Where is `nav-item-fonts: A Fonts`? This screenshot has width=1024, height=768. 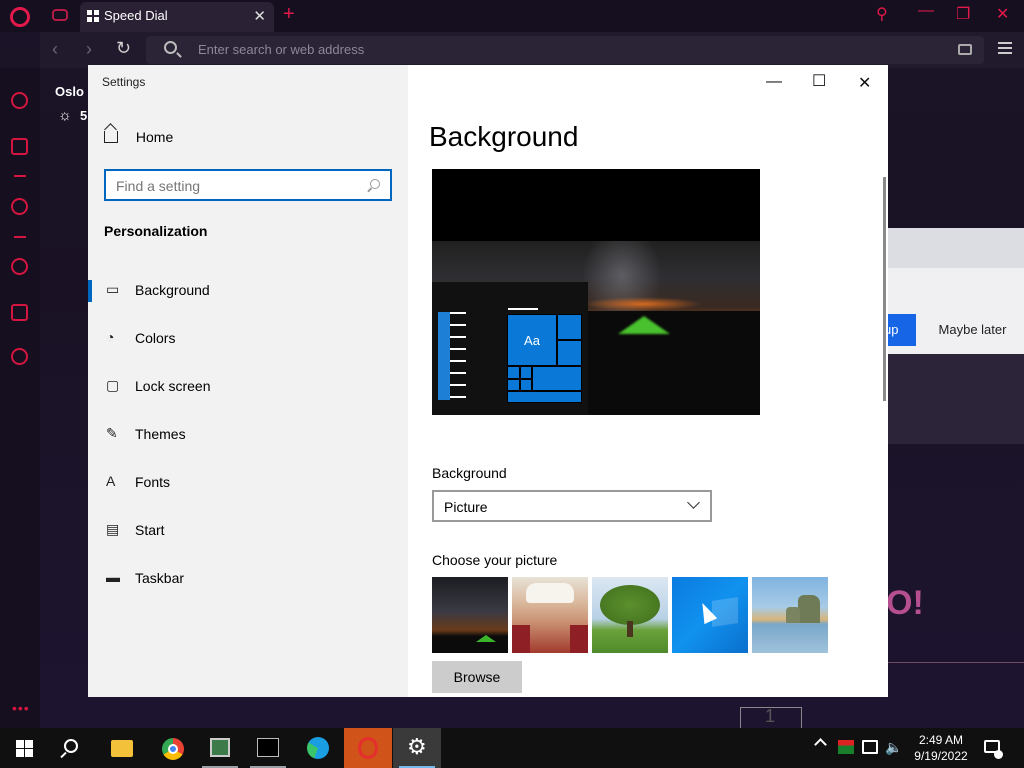 nav-item-fonts: A Fonts is located at coordinates (248, 482).